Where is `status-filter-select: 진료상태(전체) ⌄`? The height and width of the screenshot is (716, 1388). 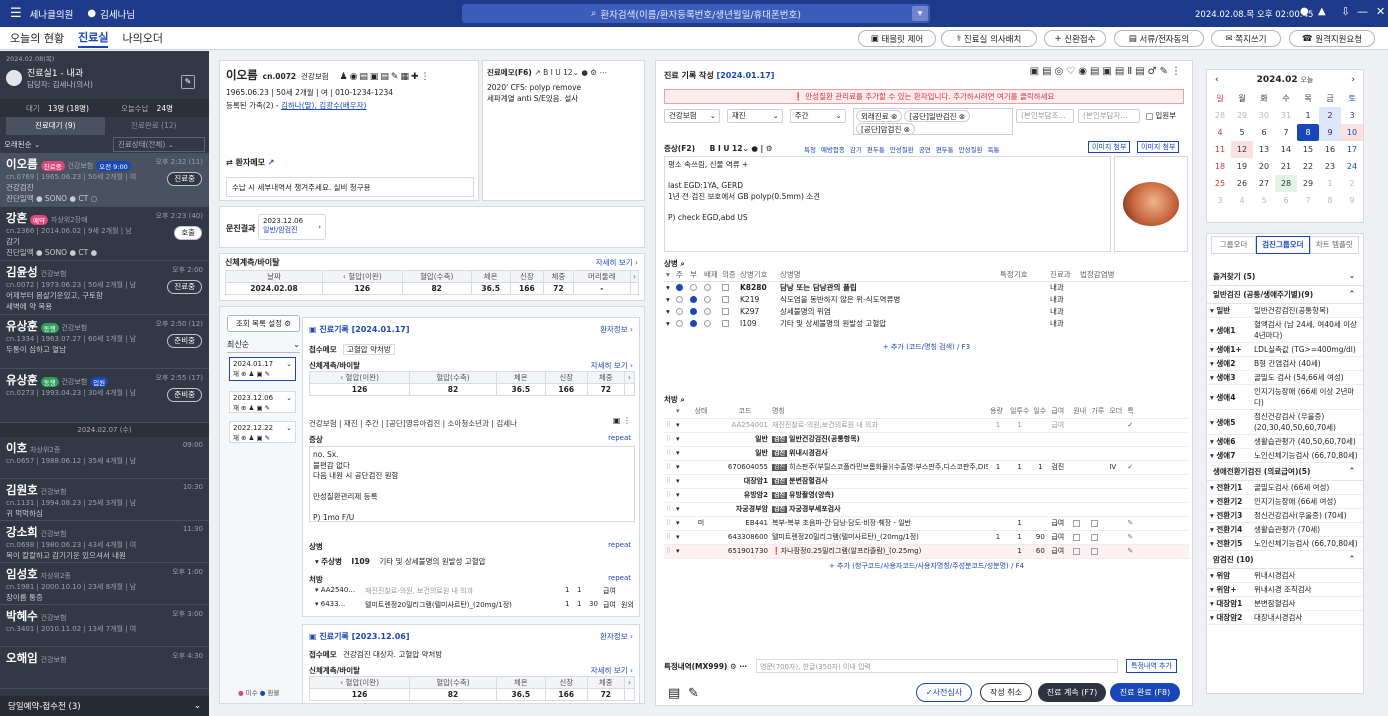 status-filter-select: 진료상태(전체) ⌄ is located at coordinates (159, 144).